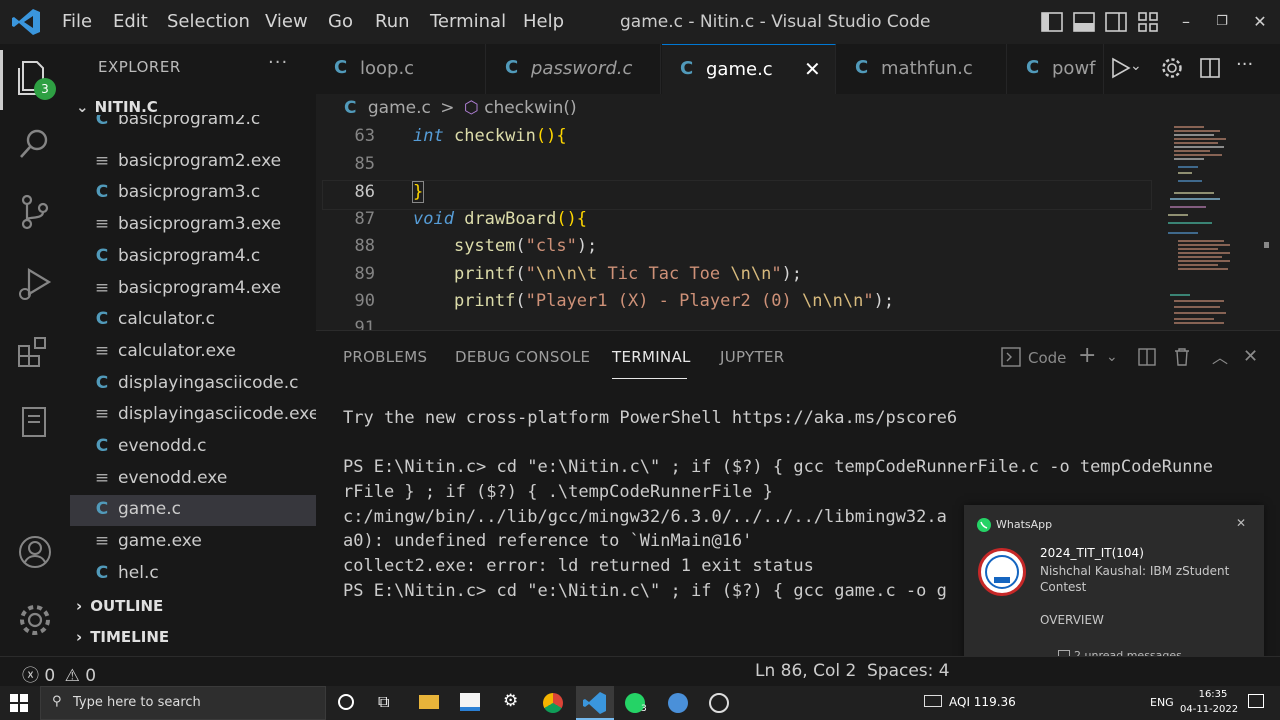  I want to click on file-item: Cbasicprogram2.c, so click(193, 125).